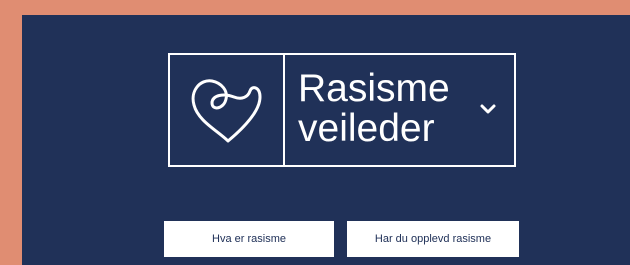 This screenshot has width=630, height=265. I want to click on logo-line-2: veileder, so click(366, 128).